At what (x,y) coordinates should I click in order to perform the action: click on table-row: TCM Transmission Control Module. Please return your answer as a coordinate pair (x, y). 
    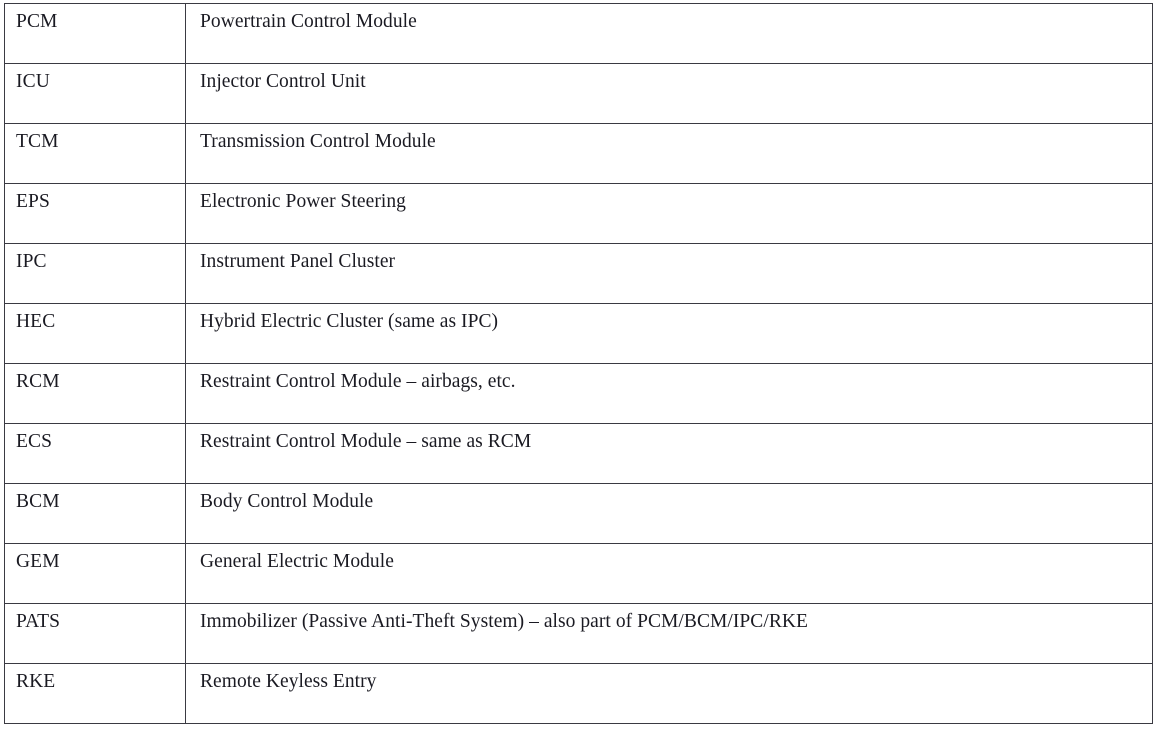
    Looking at the image, I should click on (578, 153).